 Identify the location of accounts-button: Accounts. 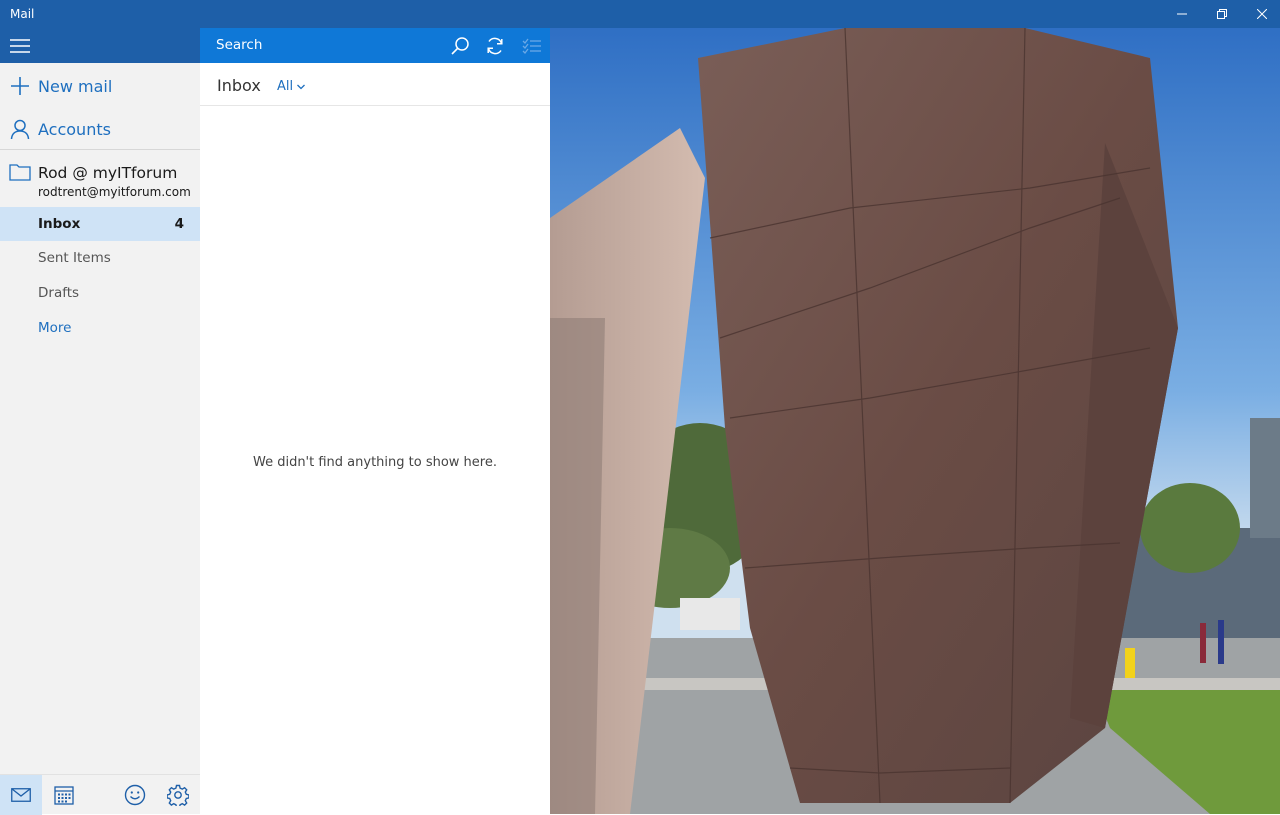
(100, 129).